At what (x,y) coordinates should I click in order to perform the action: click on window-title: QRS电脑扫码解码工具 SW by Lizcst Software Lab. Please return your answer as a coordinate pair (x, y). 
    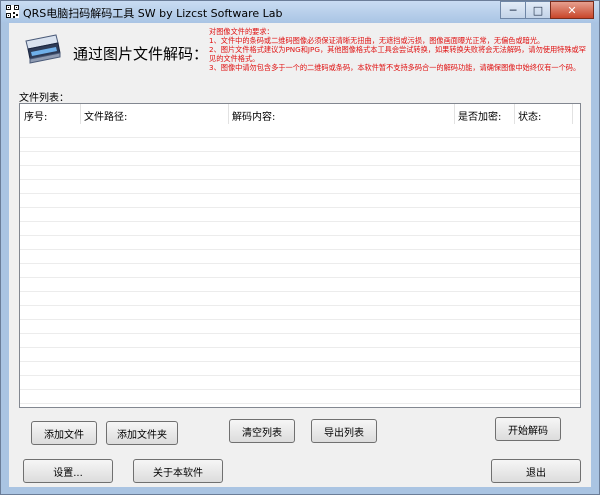
    Looking at the image, I should click on (153, 13).